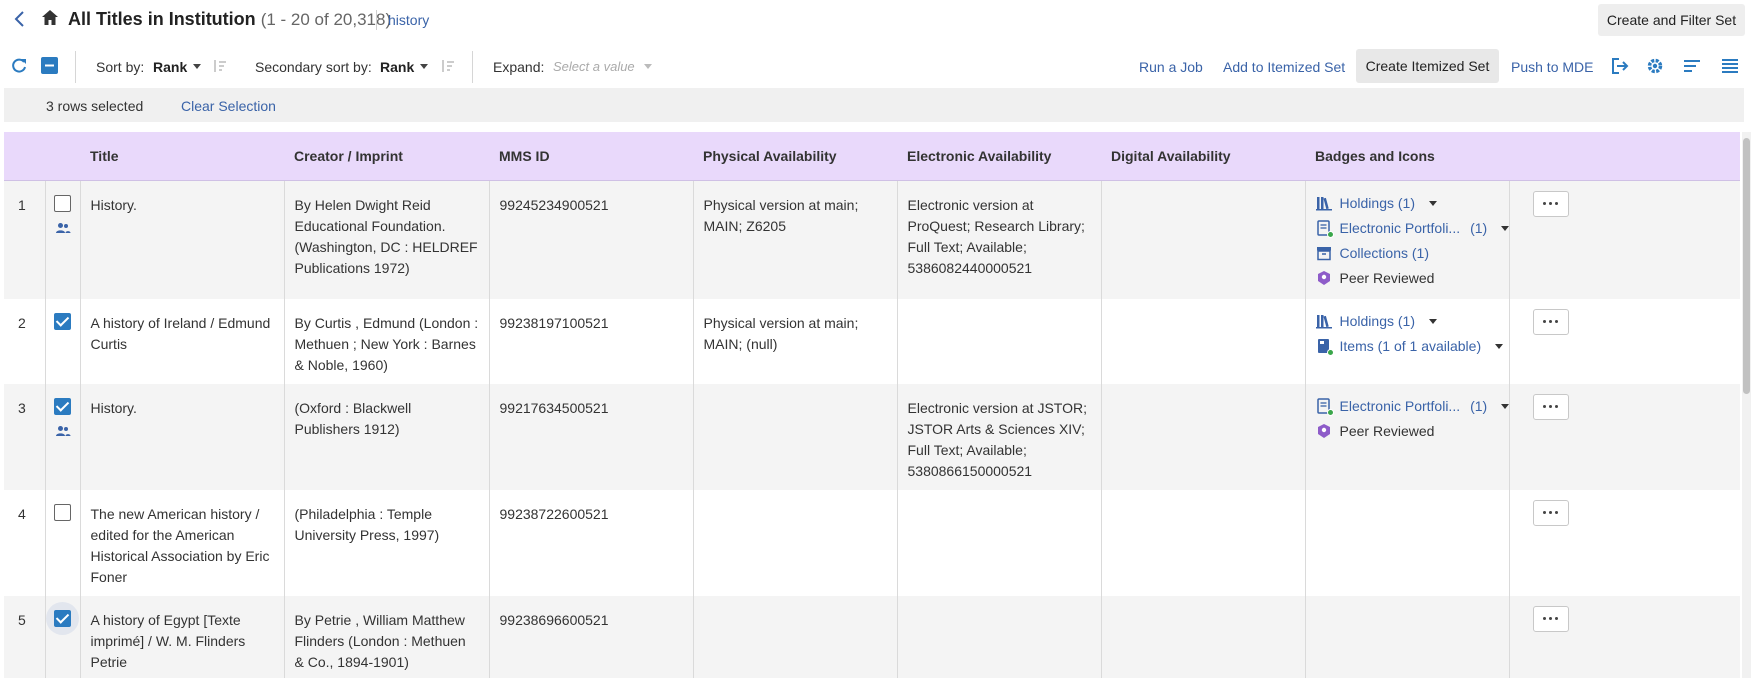 The image size is (1753, 678). I want to click on badge-items: Items (1 of 1 available), so click(1410, 346).